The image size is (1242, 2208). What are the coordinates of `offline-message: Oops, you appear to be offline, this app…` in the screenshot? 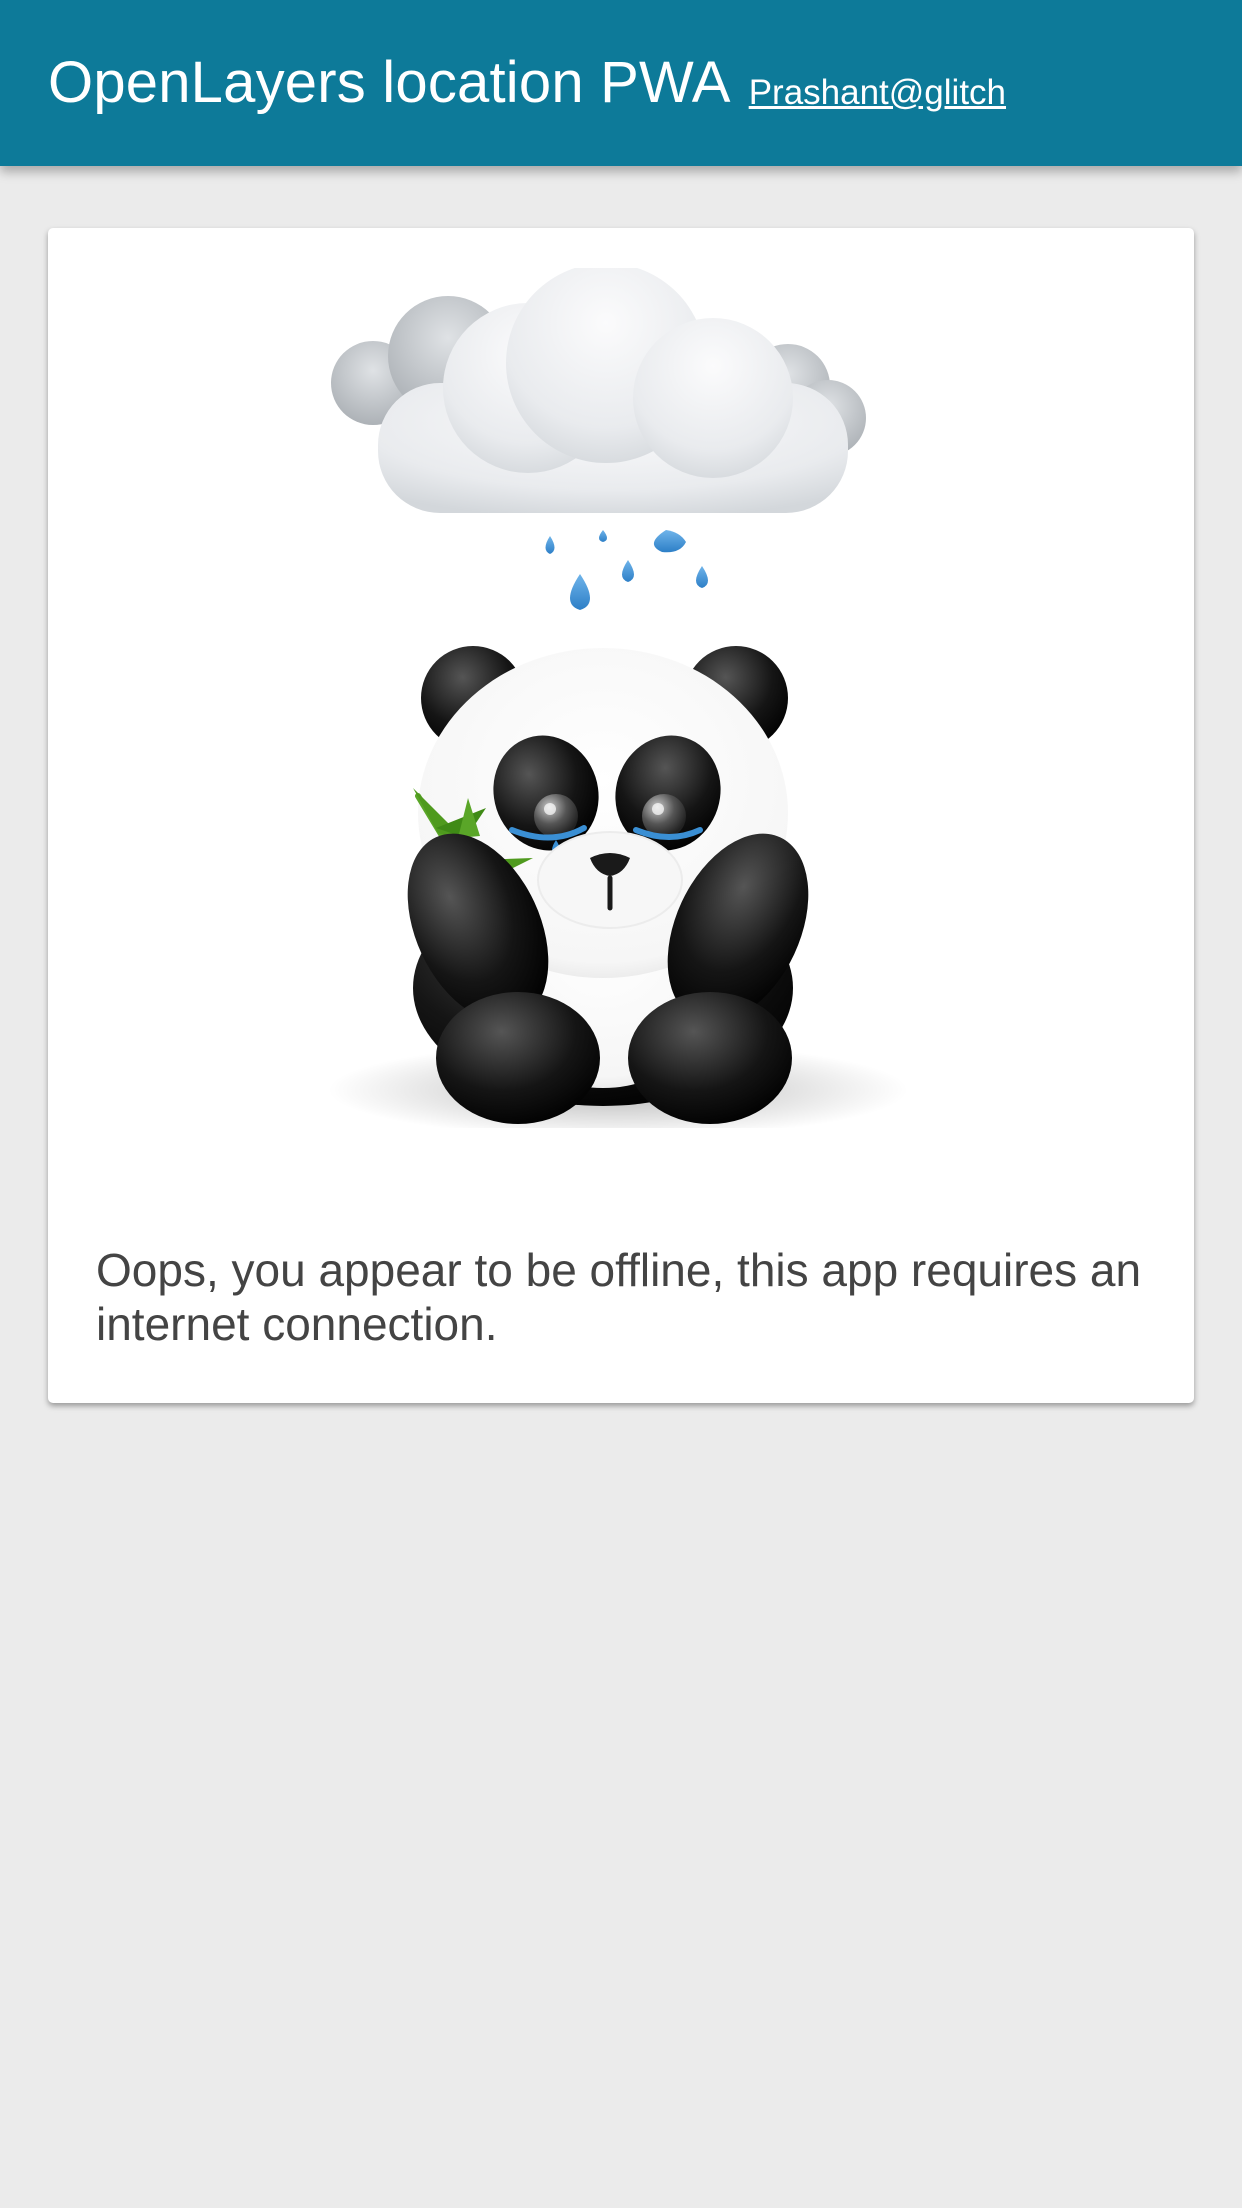 It's located at (619, 1297).